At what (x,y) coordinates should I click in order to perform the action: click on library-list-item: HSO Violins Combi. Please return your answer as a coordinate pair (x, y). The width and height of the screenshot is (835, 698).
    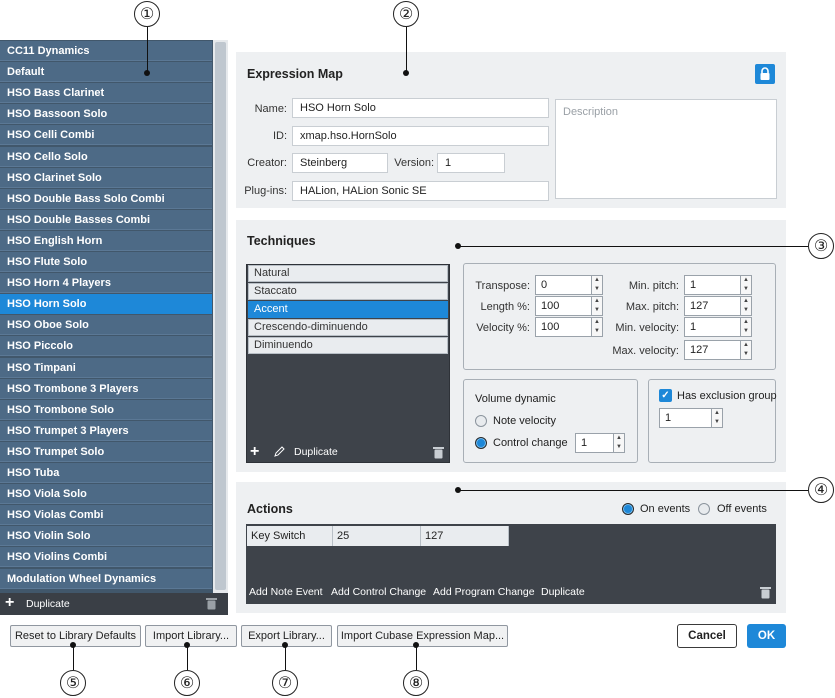
    Looking at the image, I should click on (106, 557).